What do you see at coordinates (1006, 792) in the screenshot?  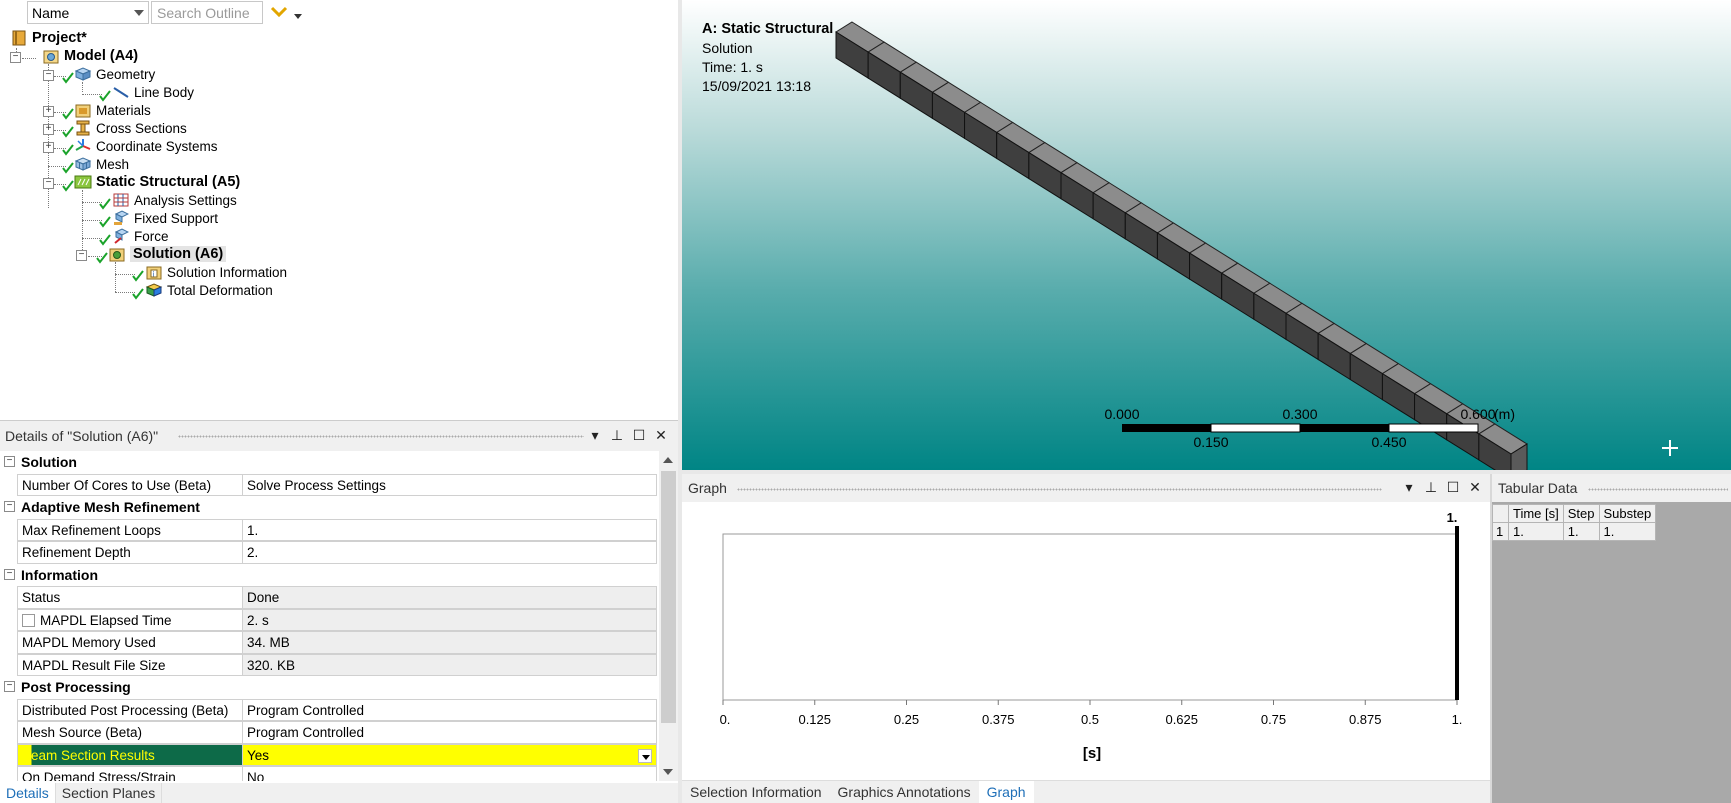 I see `tab-graph: Graph` at bounding box center [1006, 792].